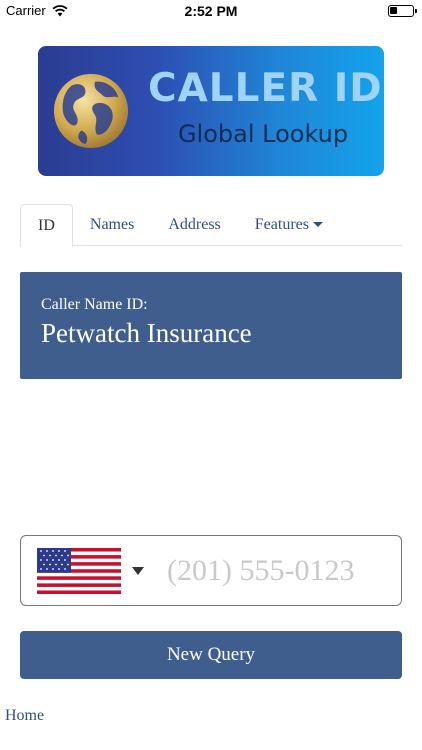 The image size is (422, 750). Describe the element at coordinates (265, 88) in the screenshot. I see `brand-title: CALLER ID` at that location.